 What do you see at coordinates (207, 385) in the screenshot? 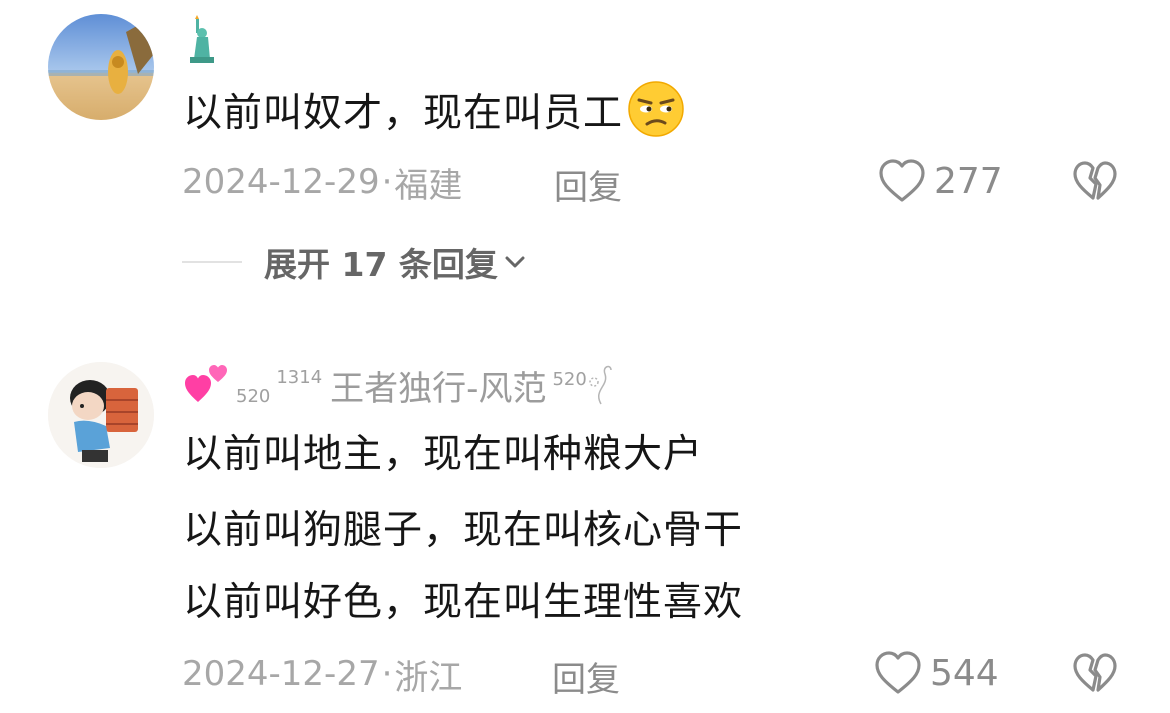
I see `two-hearts-icon` at bounding box center [207, 385].